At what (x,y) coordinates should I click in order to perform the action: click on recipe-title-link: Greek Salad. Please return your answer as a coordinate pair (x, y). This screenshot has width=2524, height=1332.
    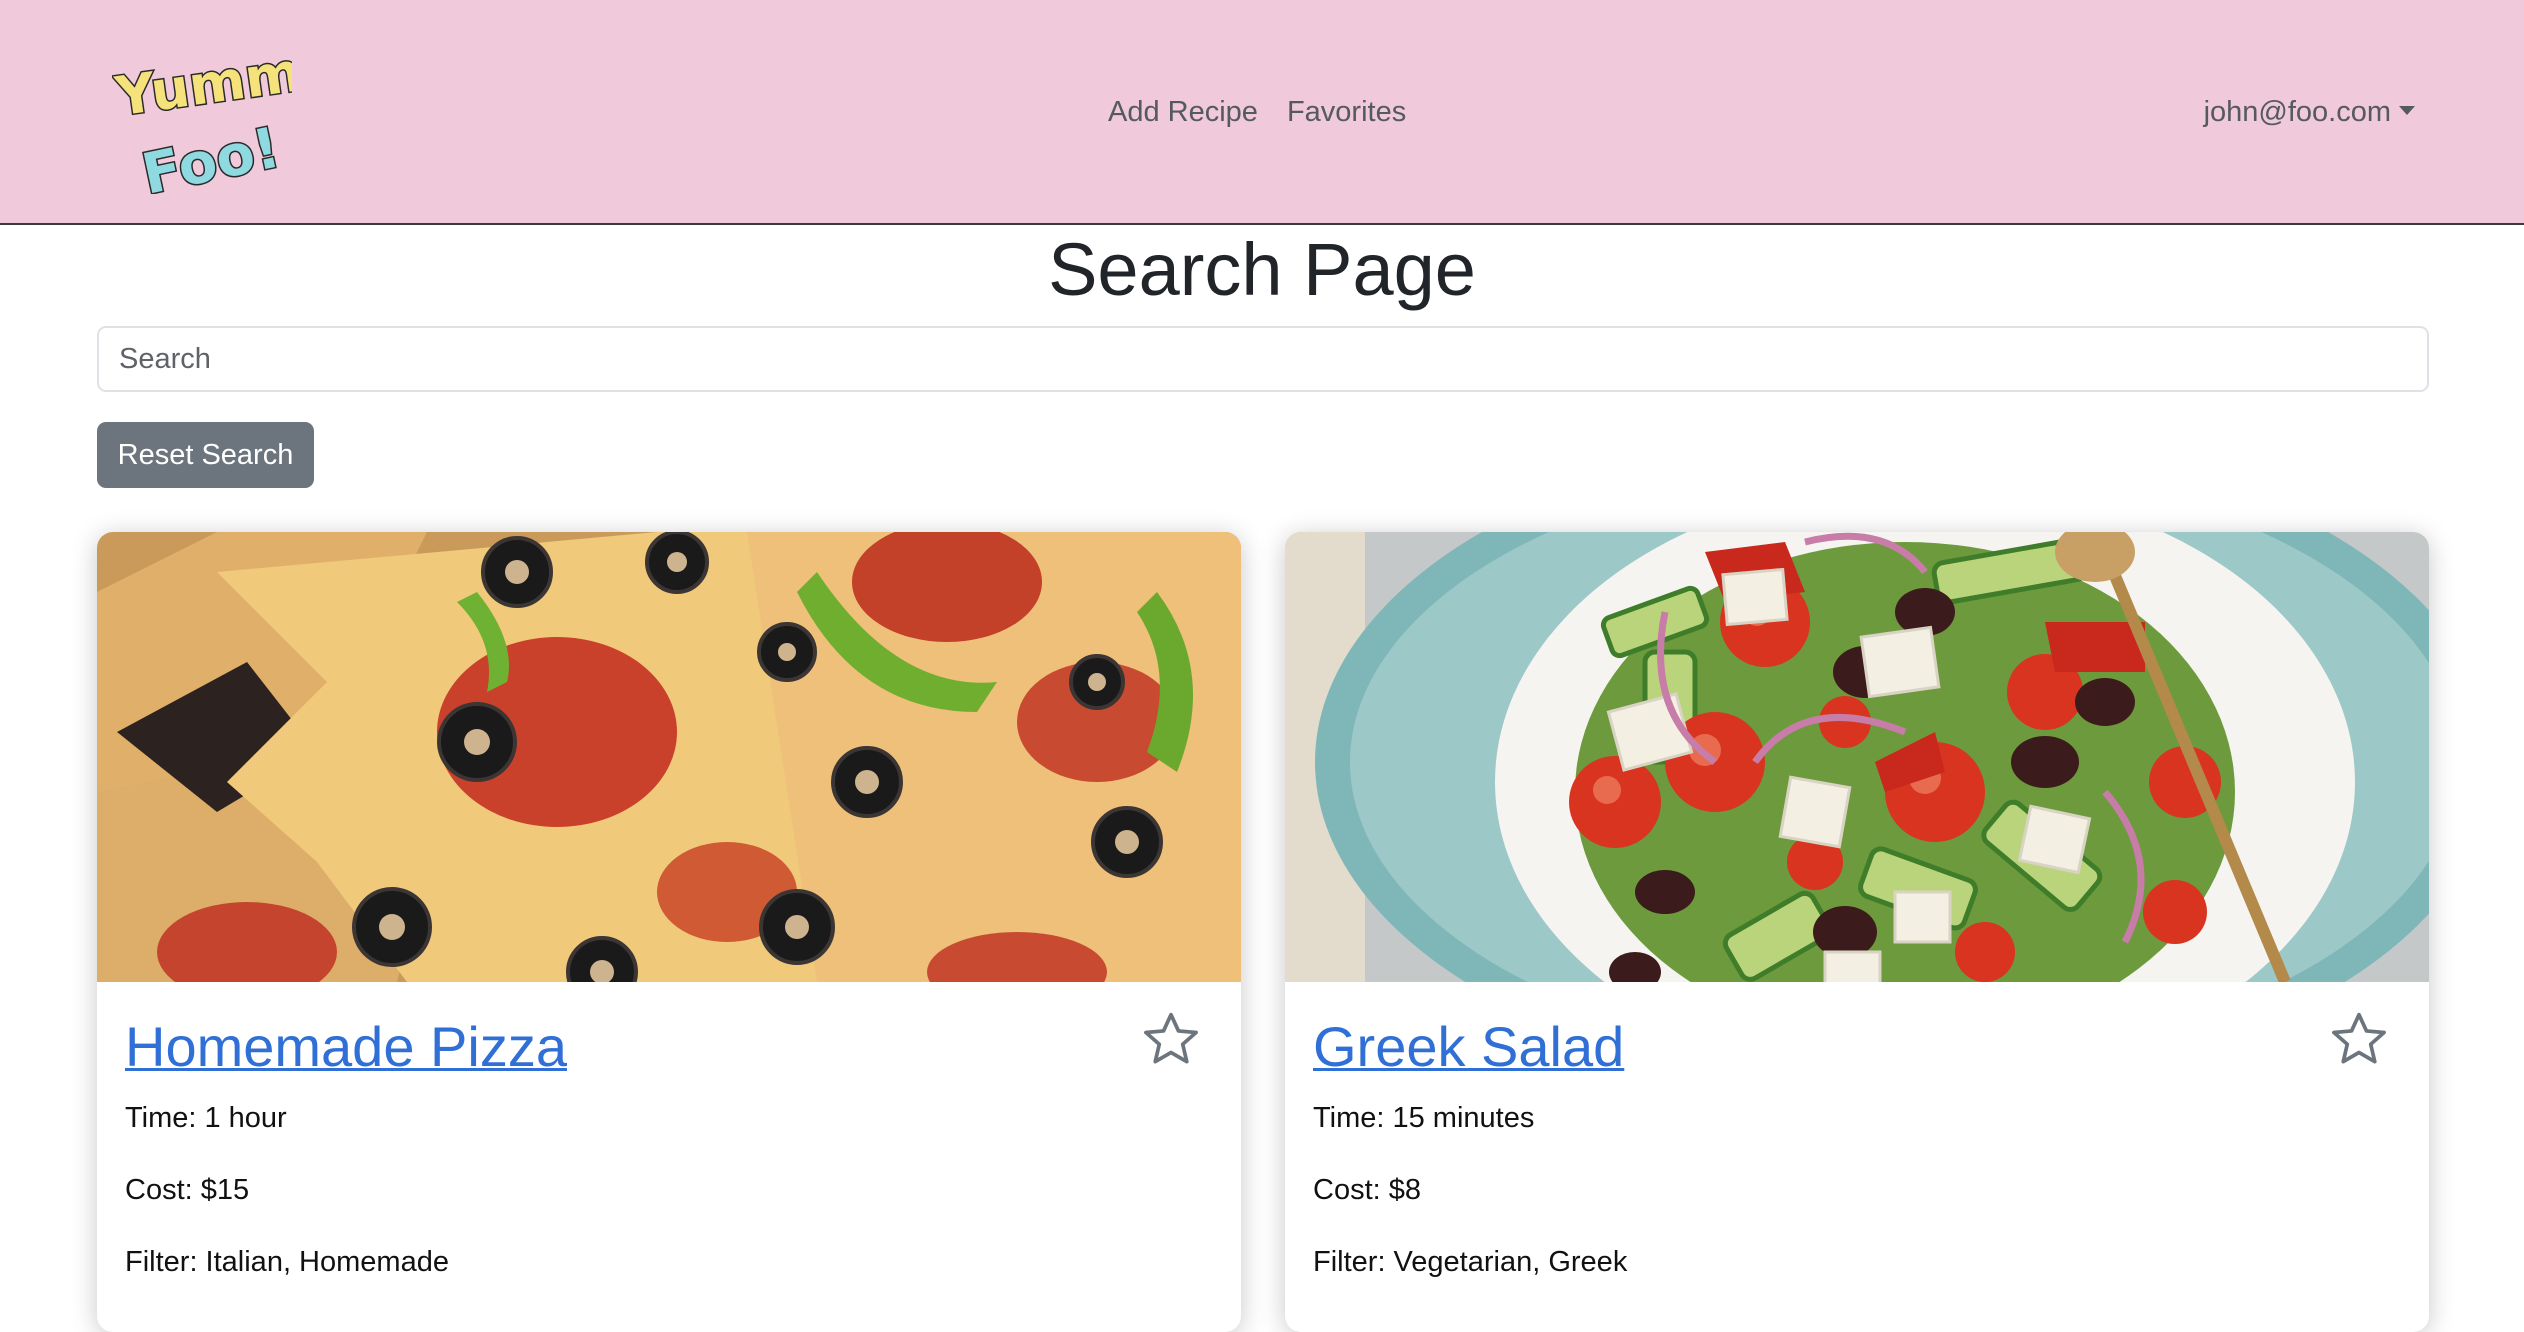
    Looking at the image, I should click on (1468, 1047).